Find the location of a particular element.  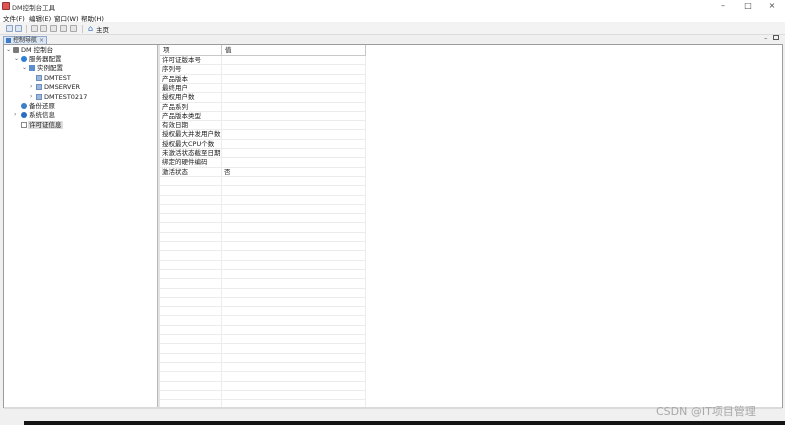

maximize-button: □ is located at coordinates (748, 6).